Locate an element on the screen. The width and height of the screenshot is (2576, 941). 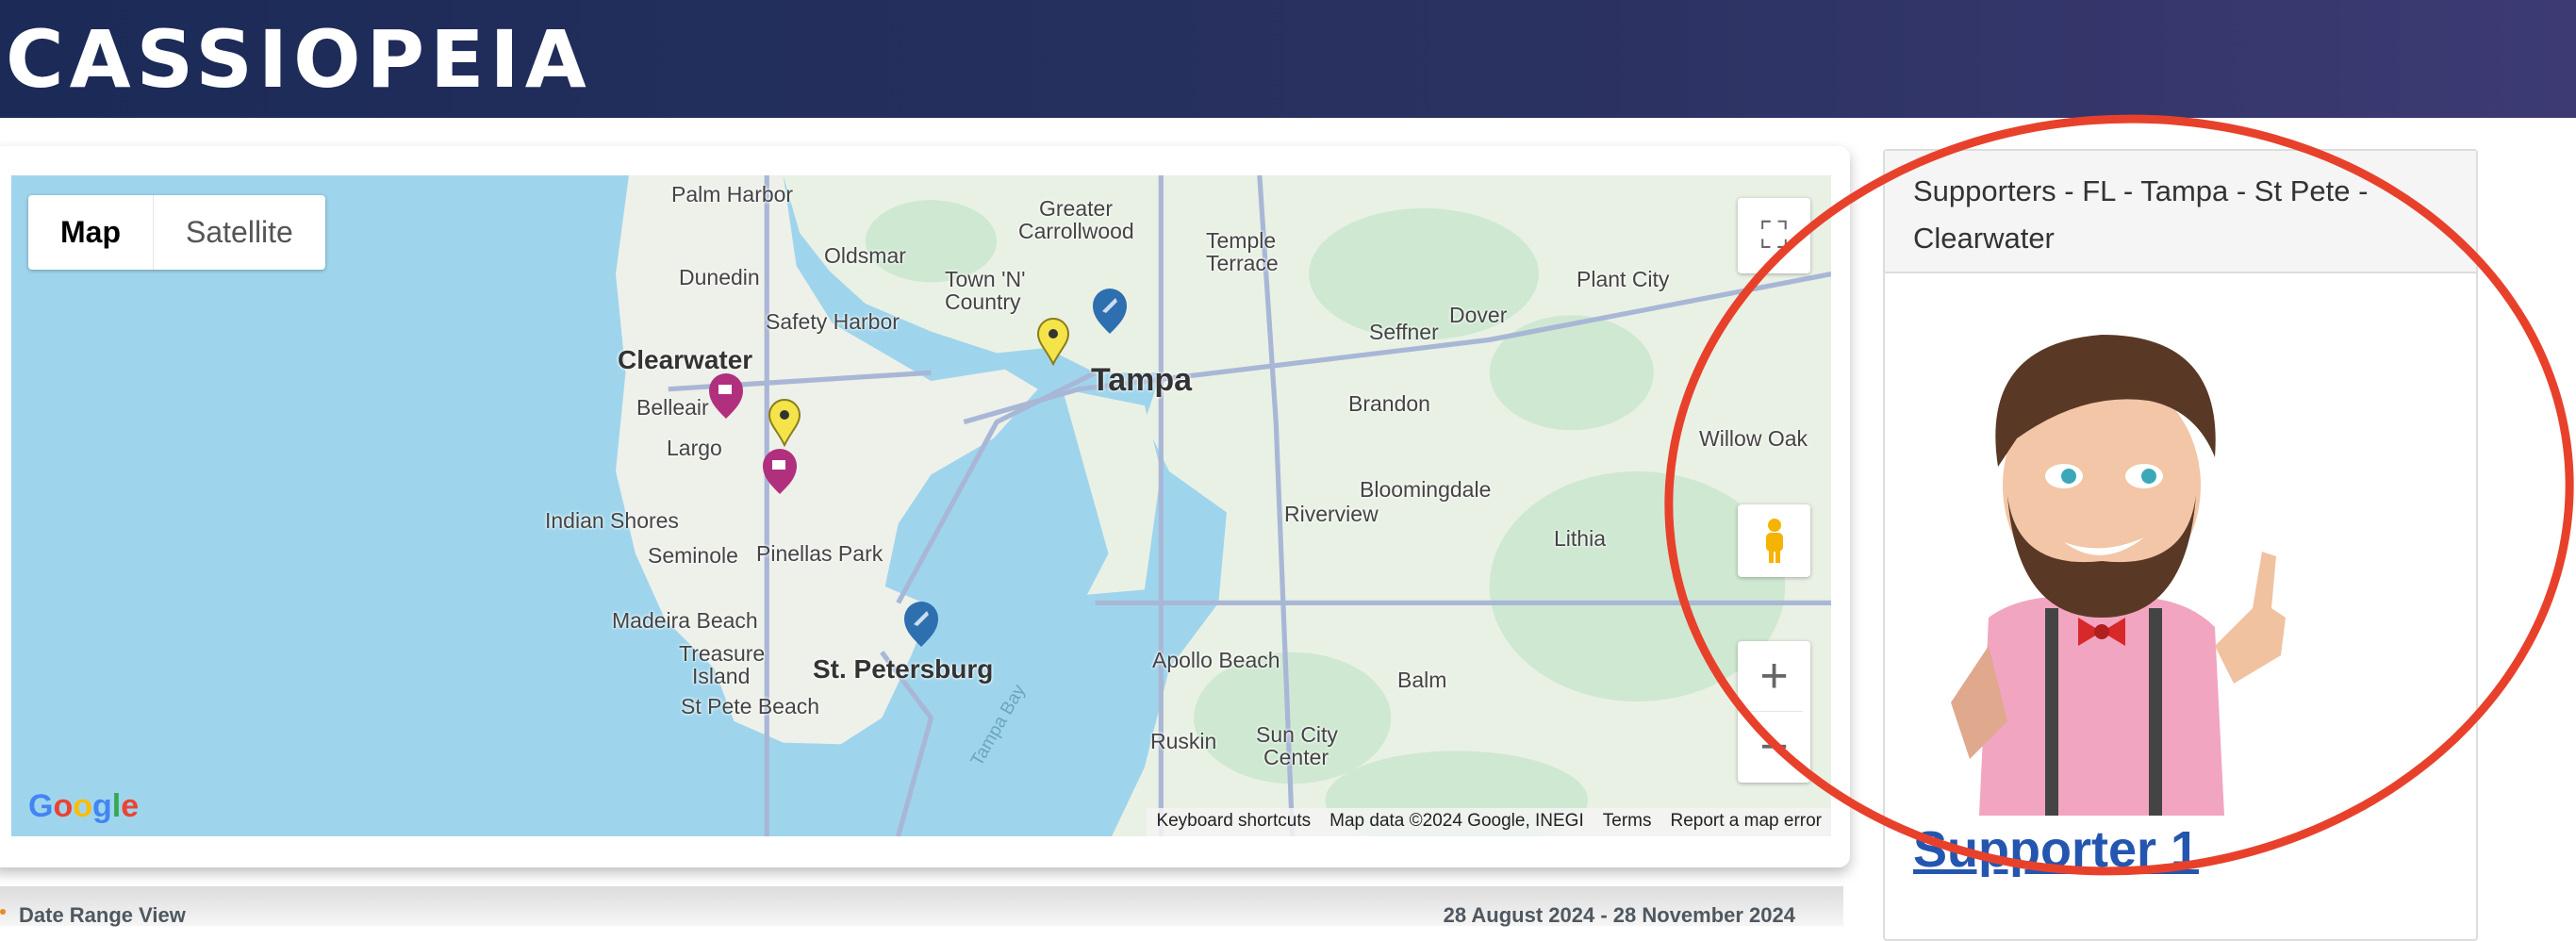
map-label: Temple is located at coordinates (1241, 240).